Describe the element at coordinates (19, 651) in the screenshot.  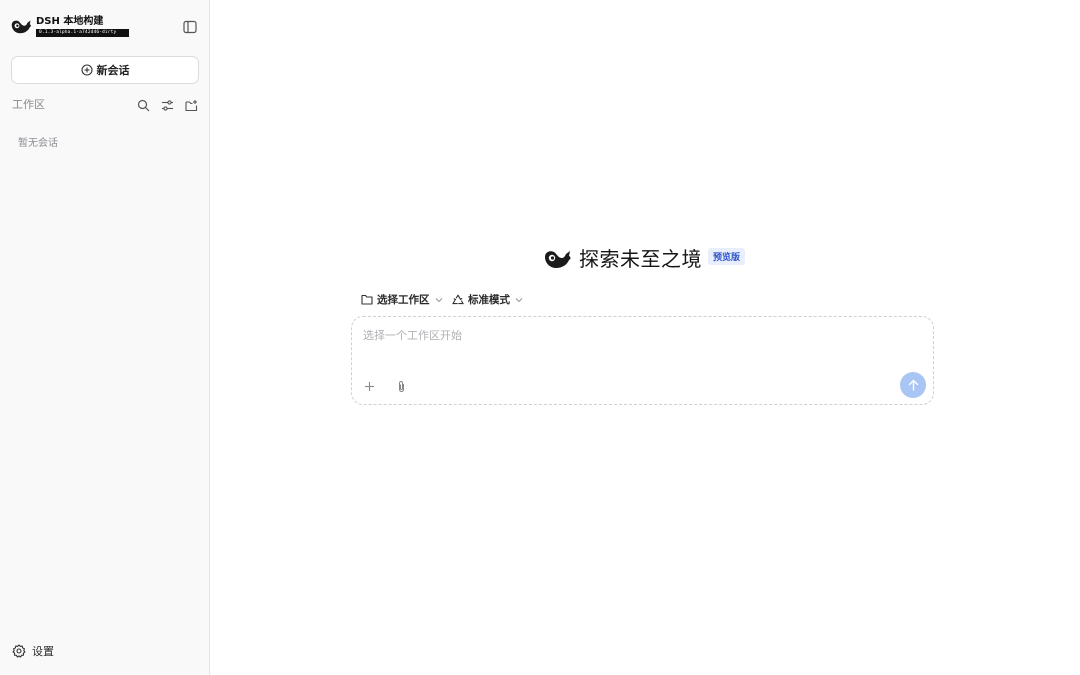
I see `gear-icon` at that location.